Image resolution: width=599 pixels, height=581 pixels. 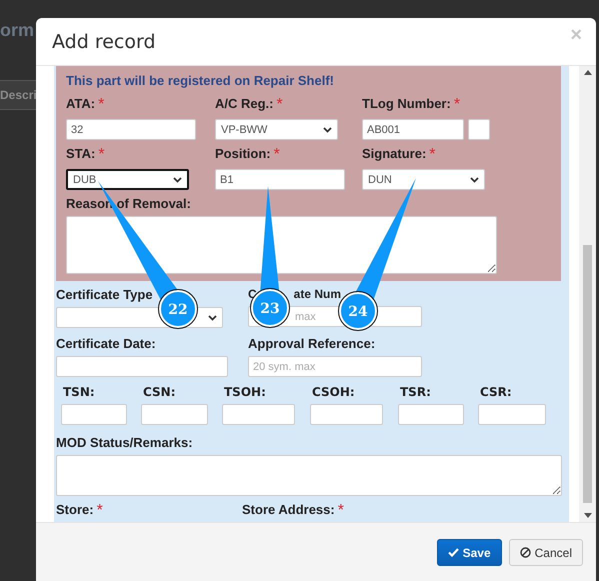 I want to click on field-label: TSN:, so click(x=79, y=392).